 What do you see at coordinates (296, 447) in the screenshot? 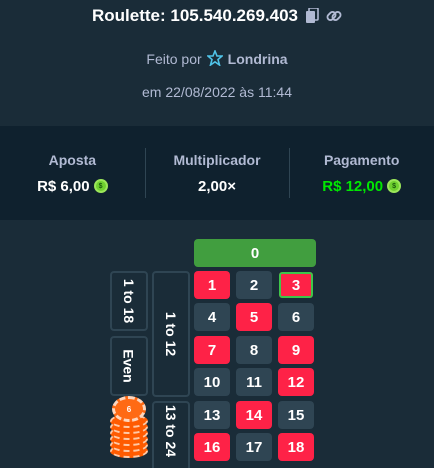
I see `number-18: 18` at bounding box center [296, 447].